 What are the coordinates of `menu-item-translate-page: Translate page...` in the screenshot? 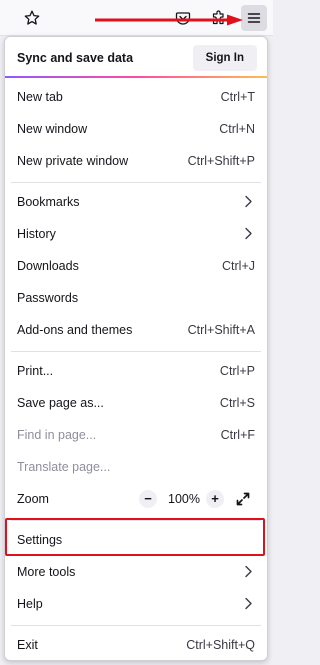 It's located at (136, 467).